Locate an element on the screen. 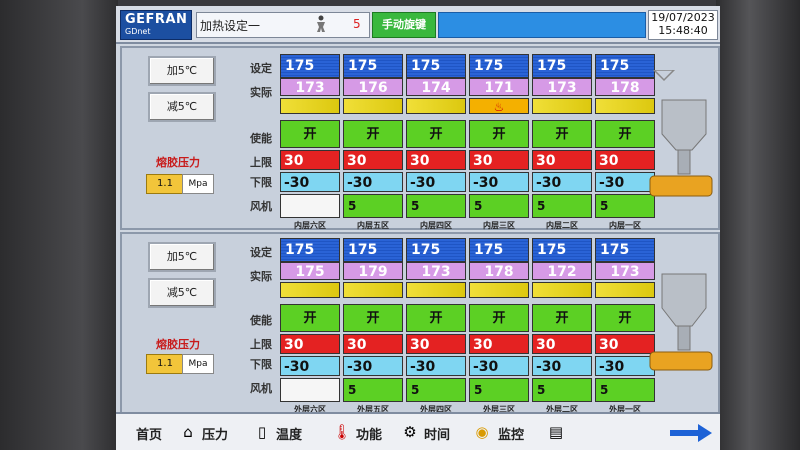 Image resolution: width=800 pixels, height=450 pixels. datetime-display: 19/07/2023 15:48:40 is located at coordinates (683, 25).